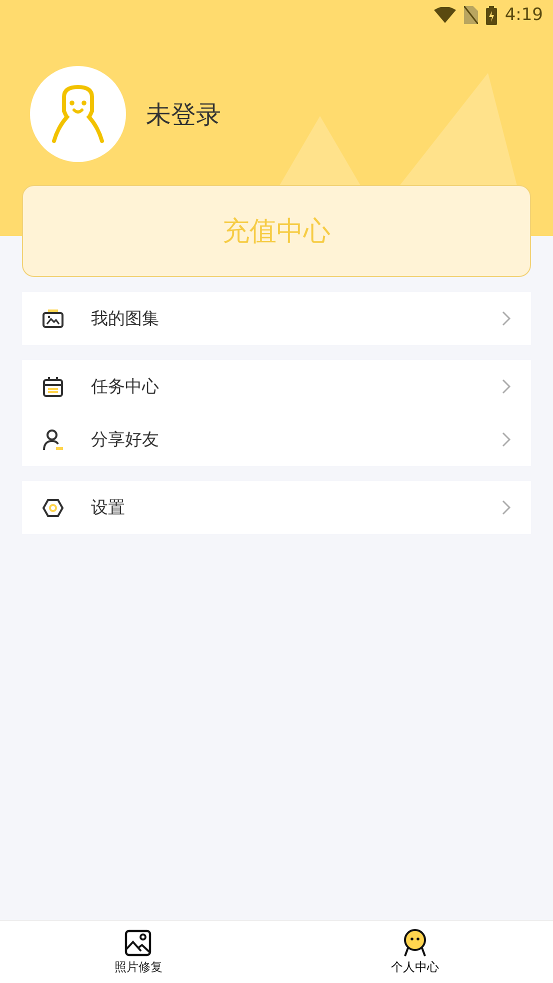 Image resolution: width=553 pixels, height=983 pixels. Describe the element at coordinates (445, 15) in the screenshot. I see `wifi-icon` at that location.